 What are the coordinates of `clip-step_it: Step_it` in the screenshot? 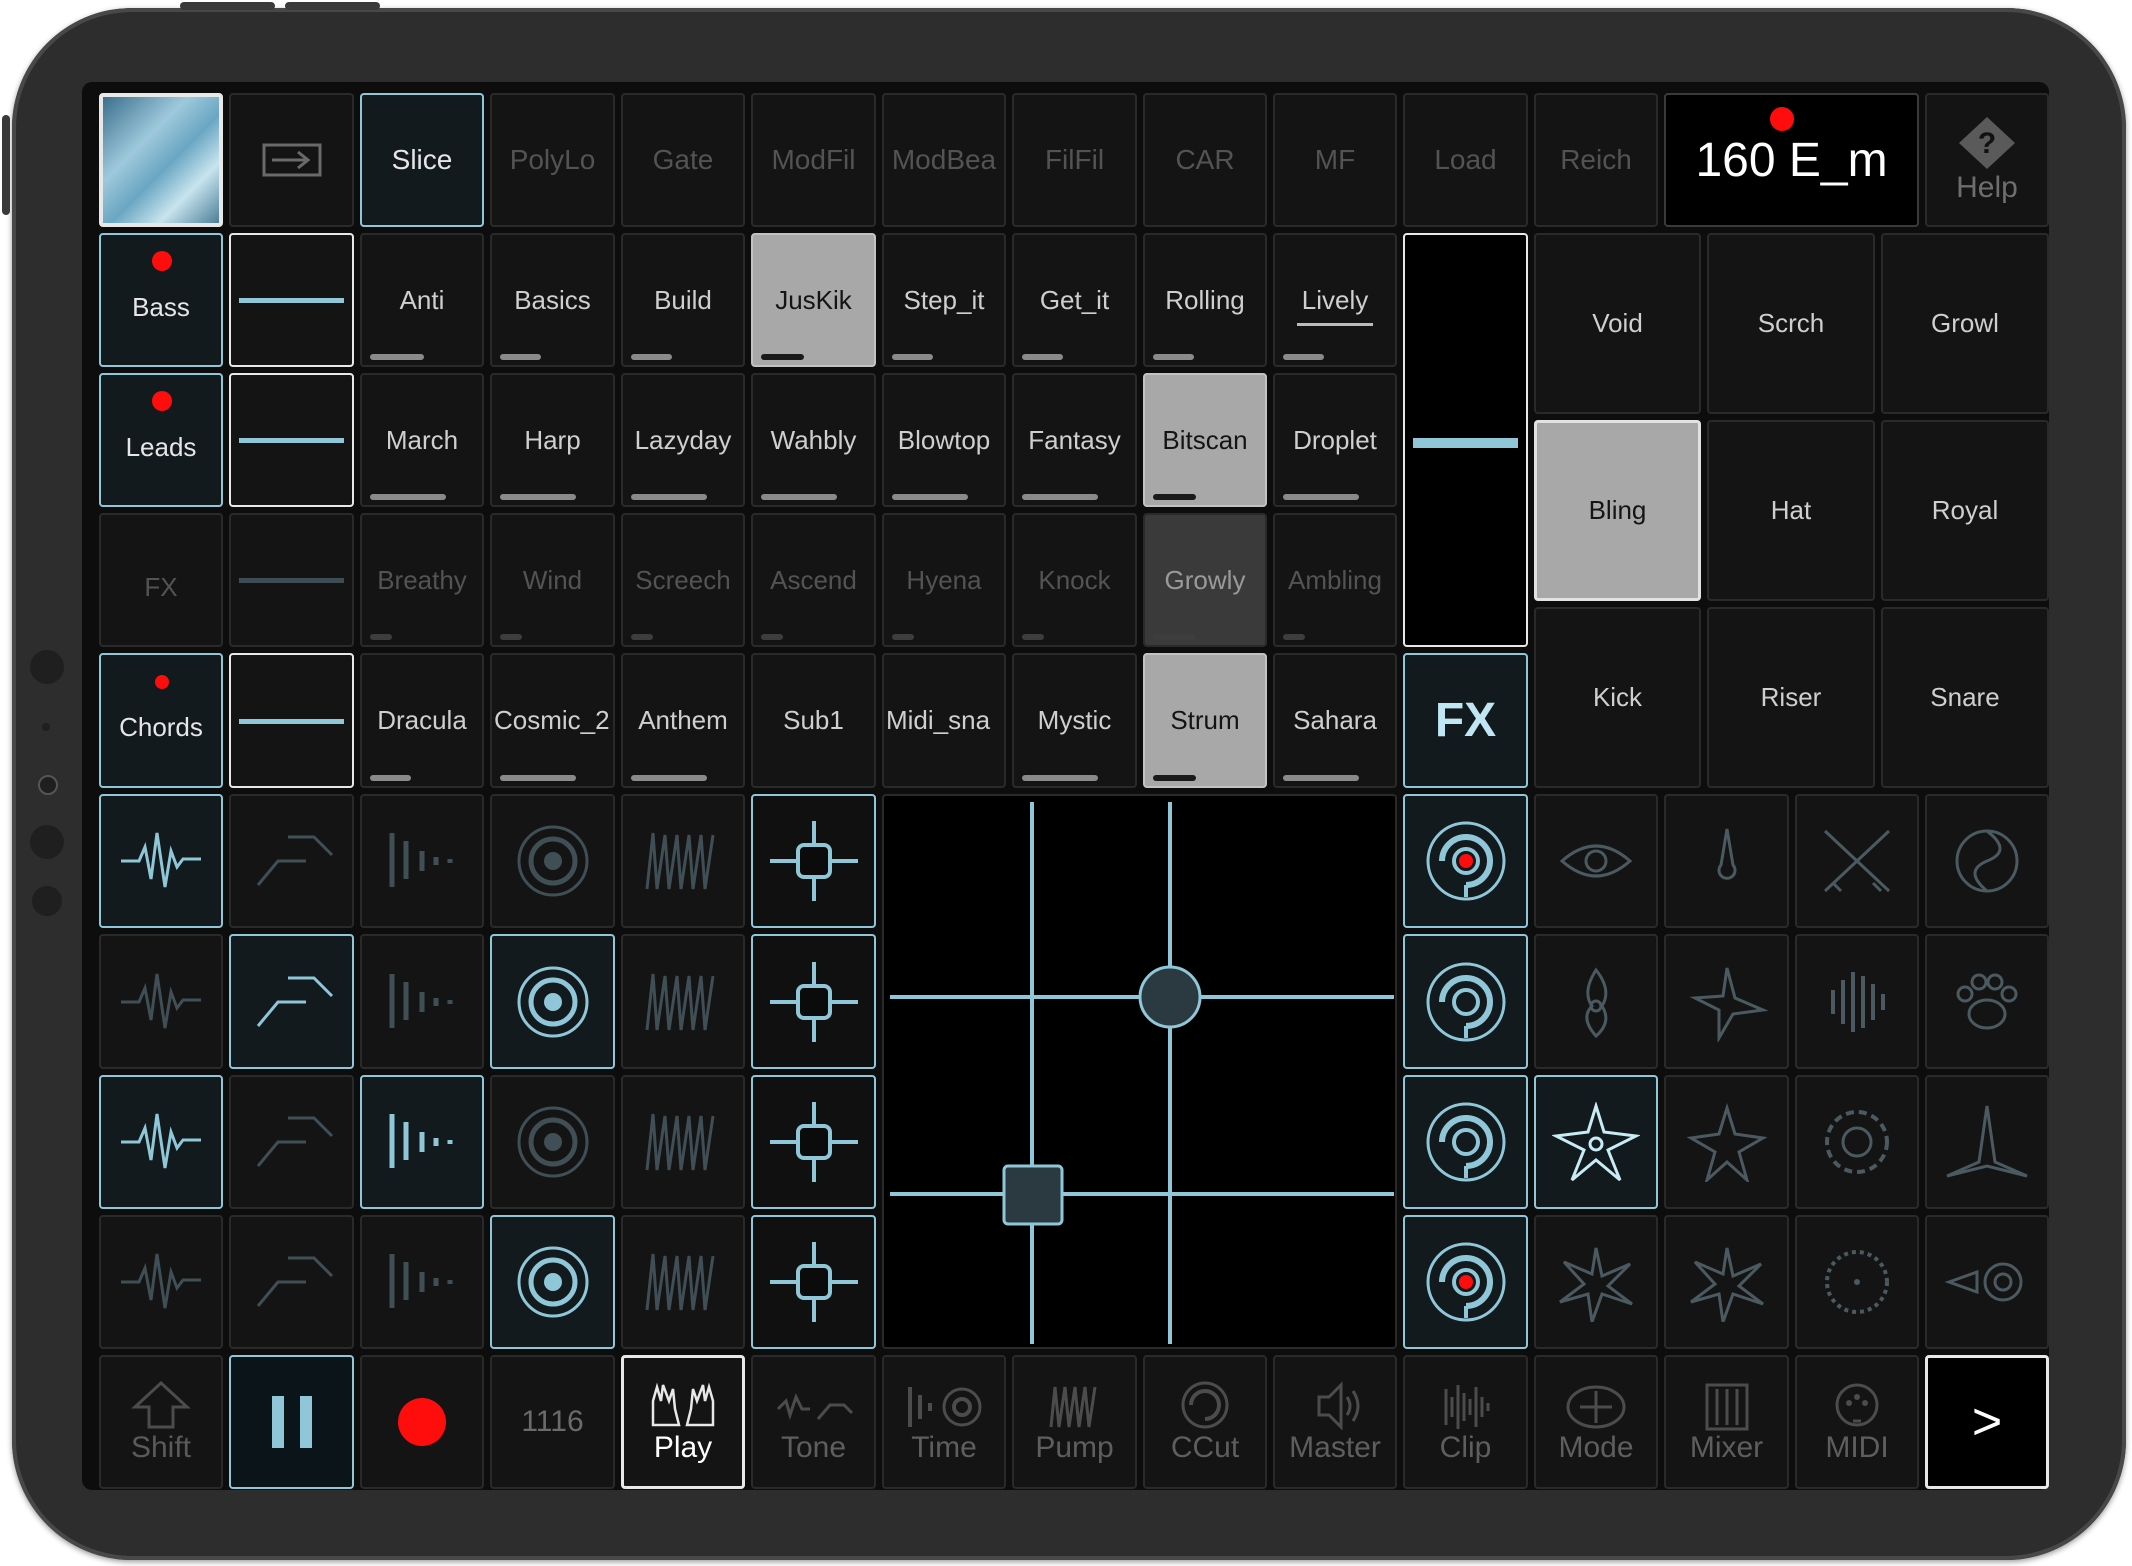 It's located at (944, 300).